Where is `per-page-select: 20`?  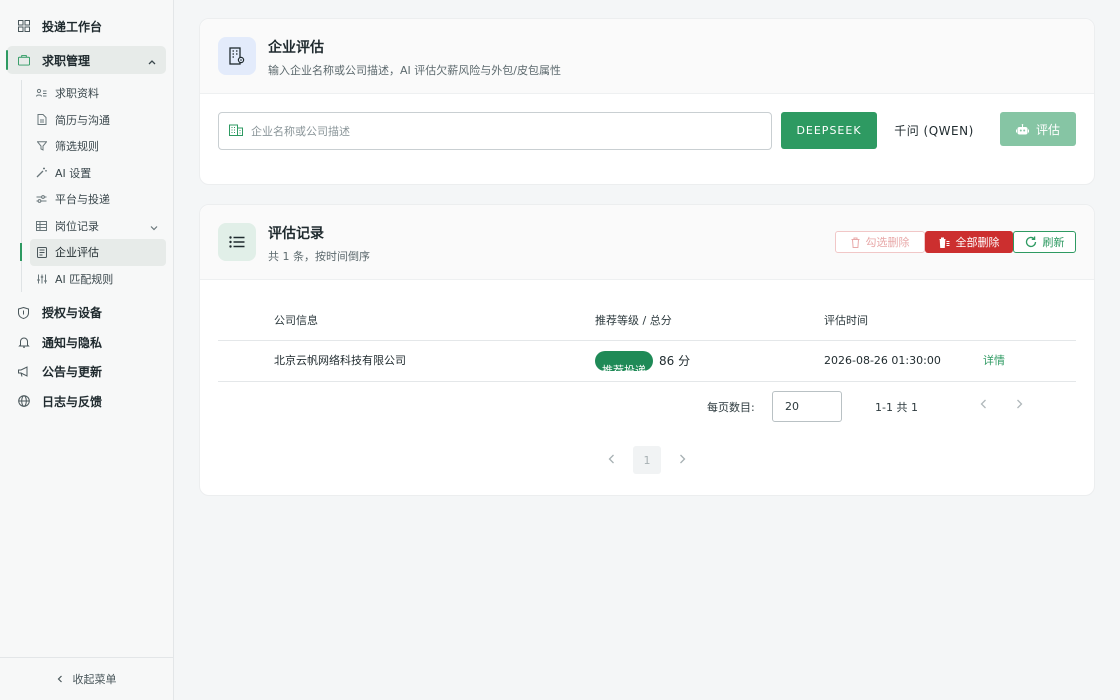 per-page-select: 20 is located at coordinates (807, 406).